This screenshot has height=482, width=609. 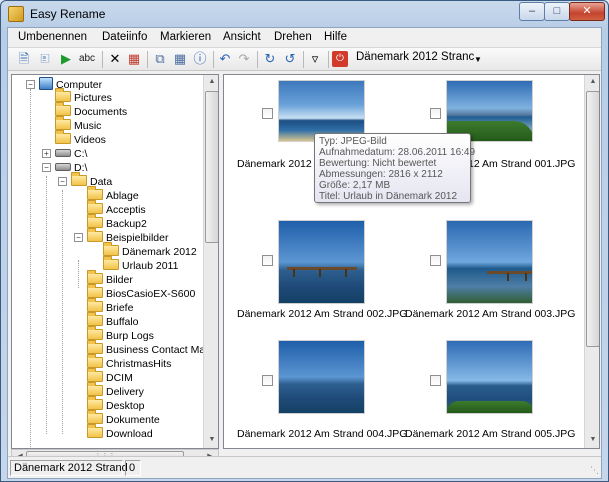 What do you see at coordinates (24, 59) in the screenshot?
I see `new-icon: 🗎` at bounding box center [24, 59].